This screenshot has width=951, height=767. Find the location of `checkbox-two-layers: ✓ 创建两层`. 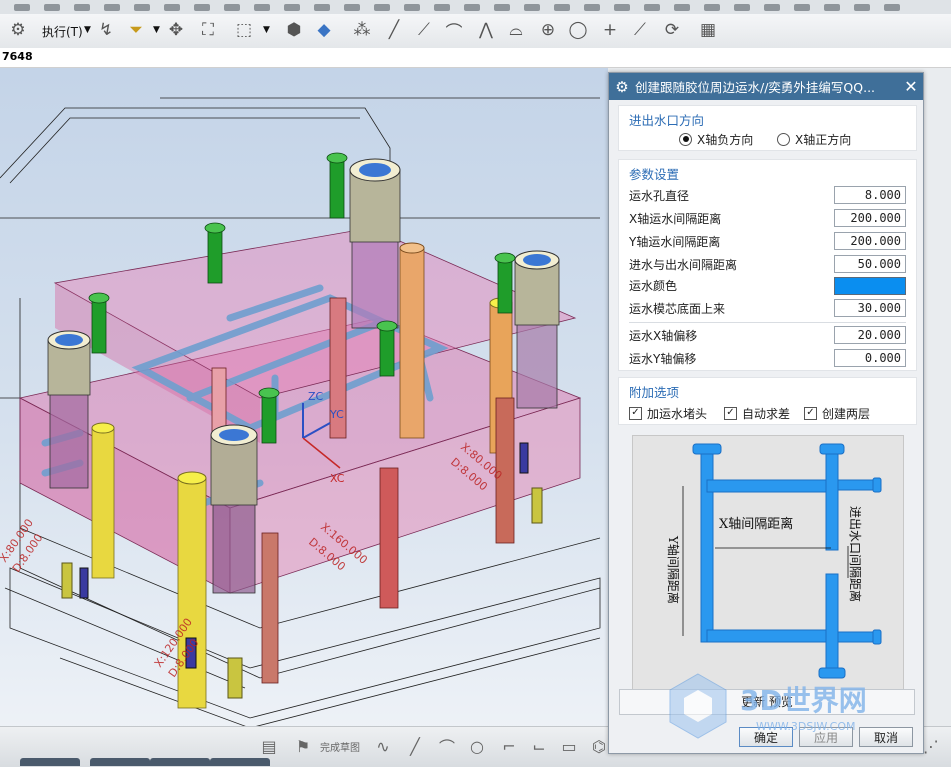

checkbox-two-layers: ✓ 创建两层 is located at coordinates (837, 413).